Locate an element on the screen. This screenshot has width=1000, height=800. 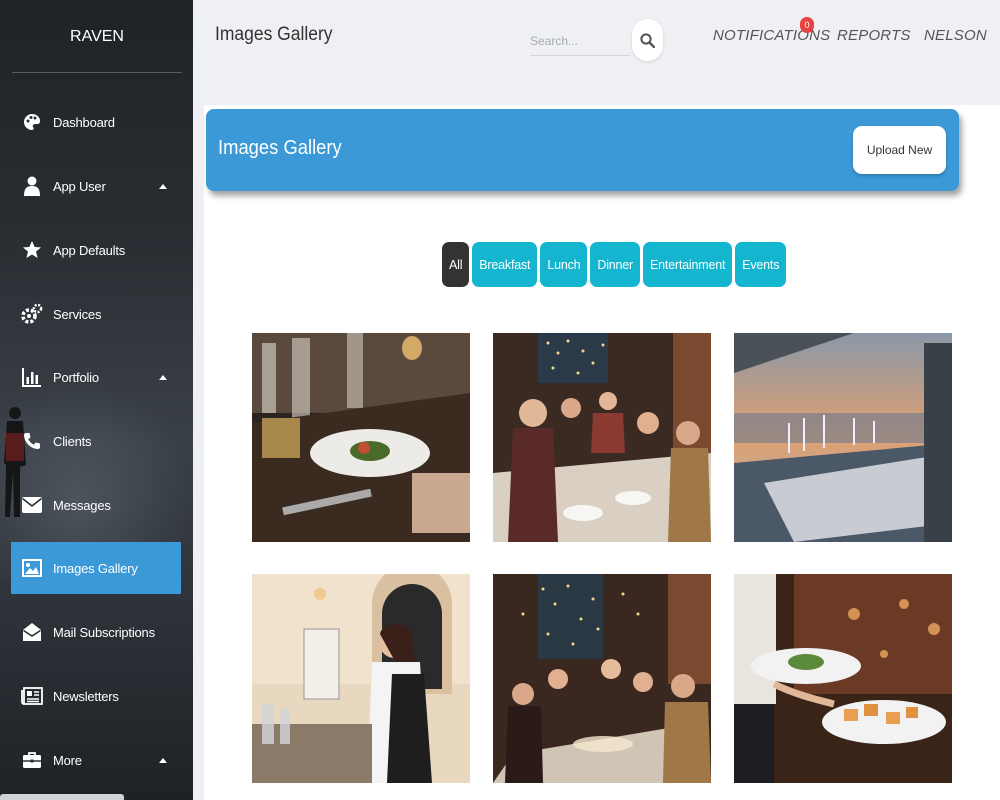
sidebar-item-app-user: App User is located at coordinates (96, 186).